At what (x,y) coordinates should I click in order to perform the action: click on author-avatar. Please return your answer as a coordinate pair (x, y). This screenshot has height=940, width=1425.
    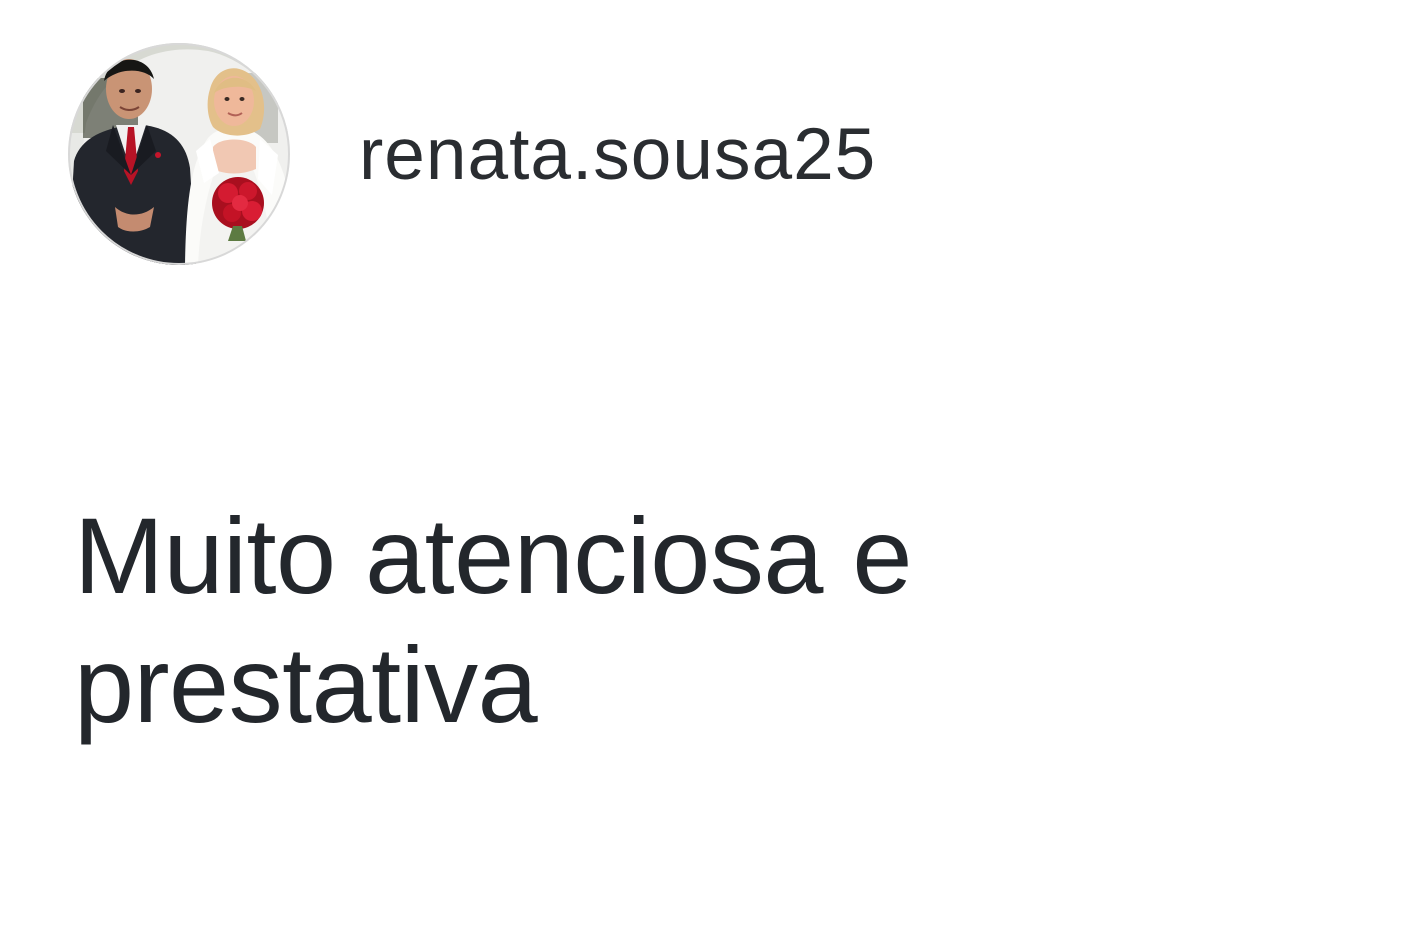
    Looking at the image, I should click on (179, 154).